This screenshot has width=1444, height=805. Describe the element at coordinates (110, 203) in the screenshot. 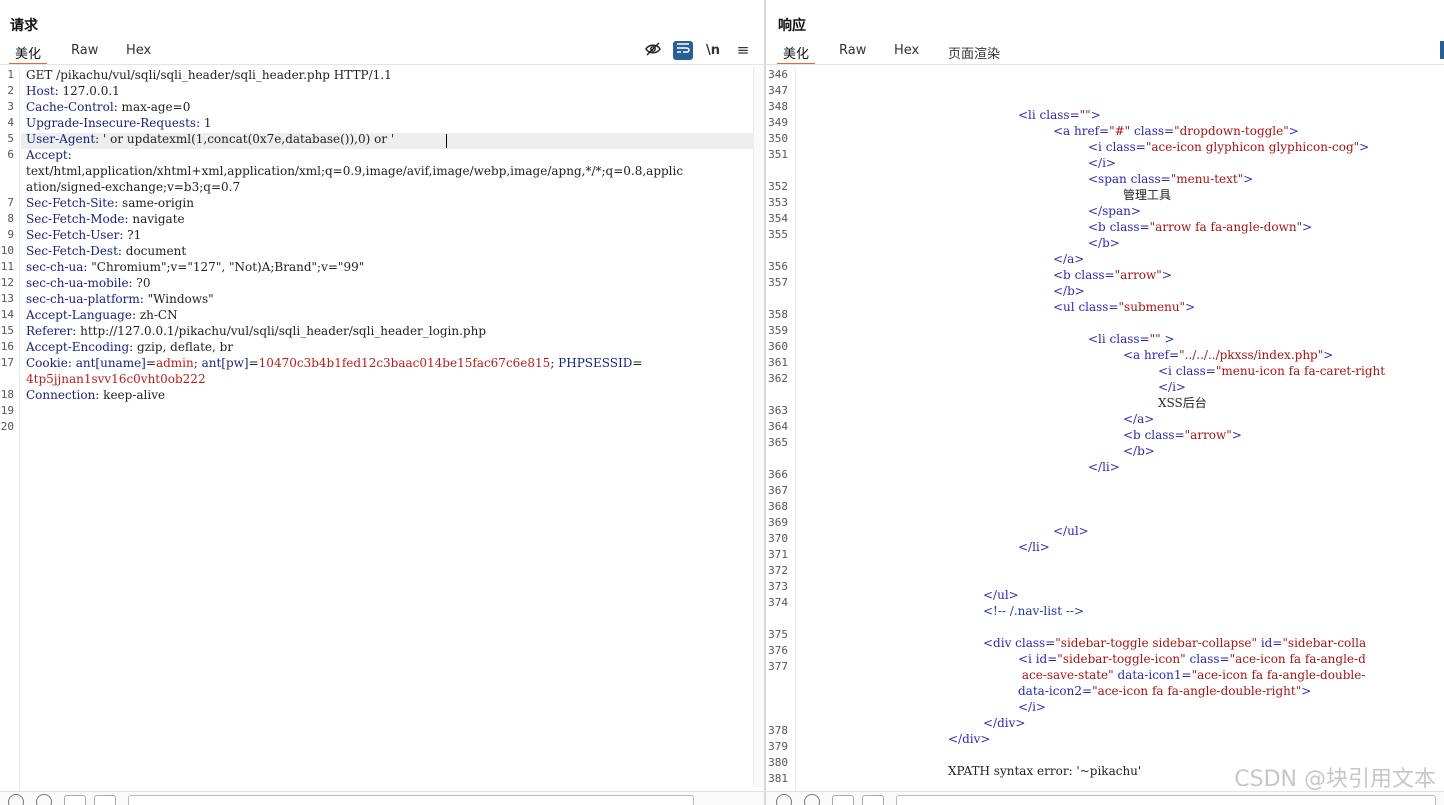

I see `request-line: Sec-Fetch-Site: same-origin` at that location.